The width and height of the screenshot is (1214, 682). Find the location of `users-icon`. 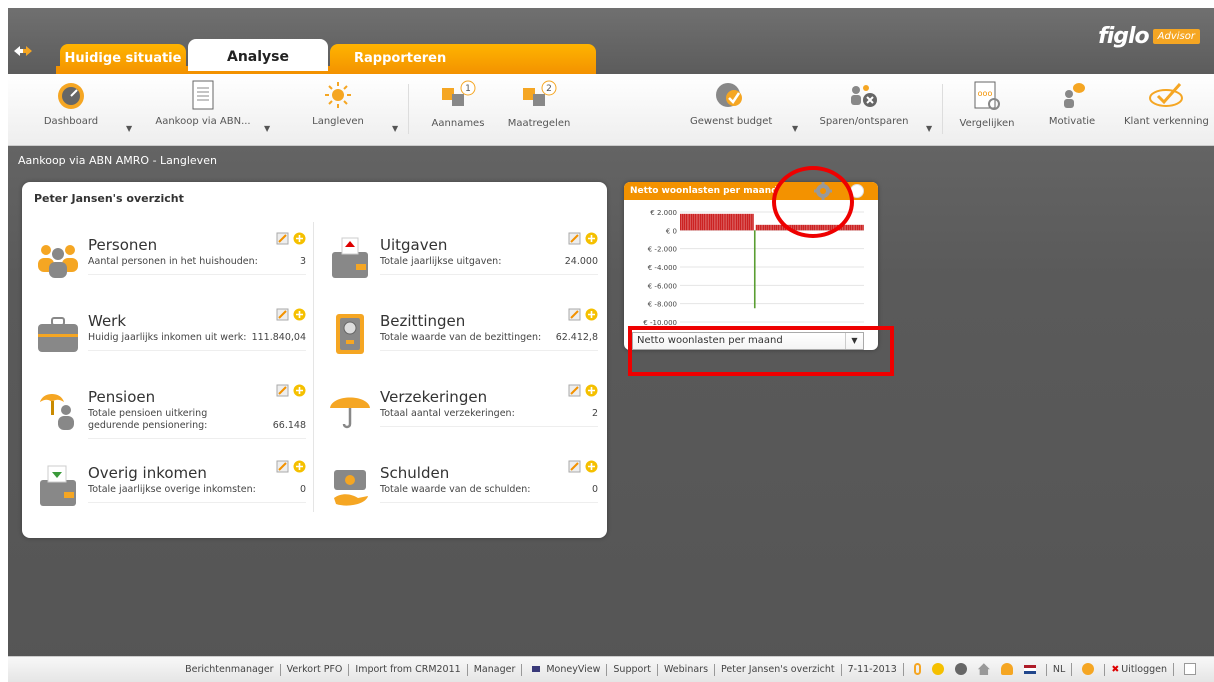

users-icon is located at coordinates (1006, 669).